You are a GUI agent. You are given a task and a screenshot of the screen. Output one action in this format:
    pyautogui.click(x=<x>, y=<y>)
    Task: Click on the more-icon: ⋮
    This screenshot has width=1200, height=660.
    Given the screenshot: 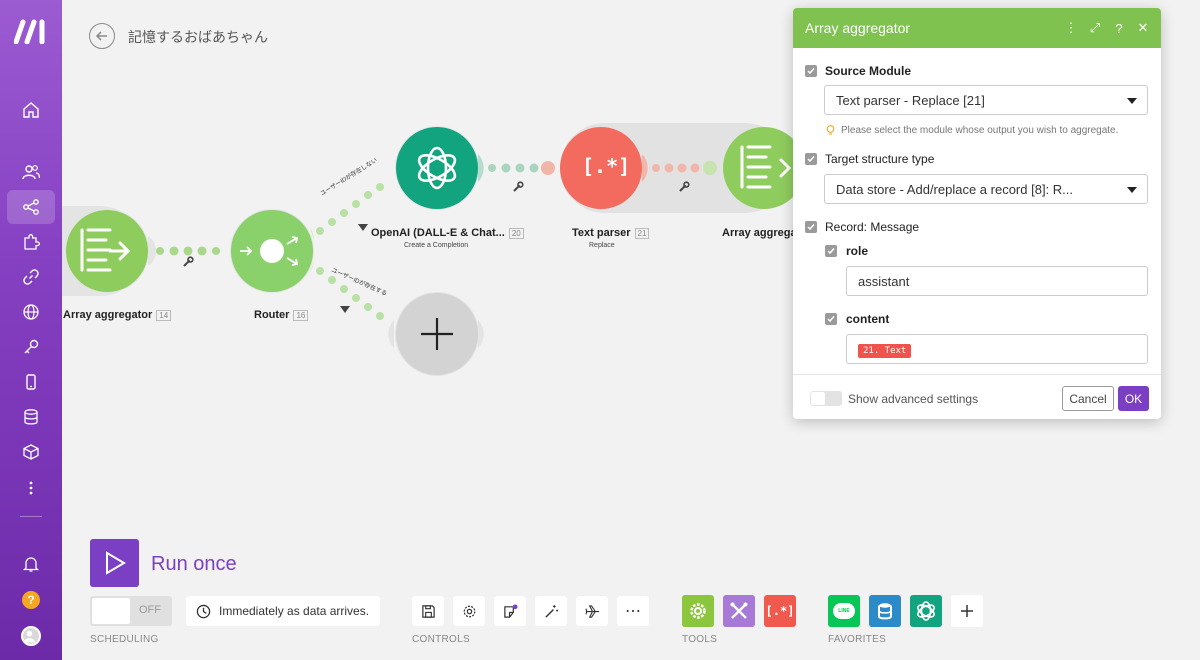 What is the action you would take?
    pyautogui.click(x=1071, y=28)
    